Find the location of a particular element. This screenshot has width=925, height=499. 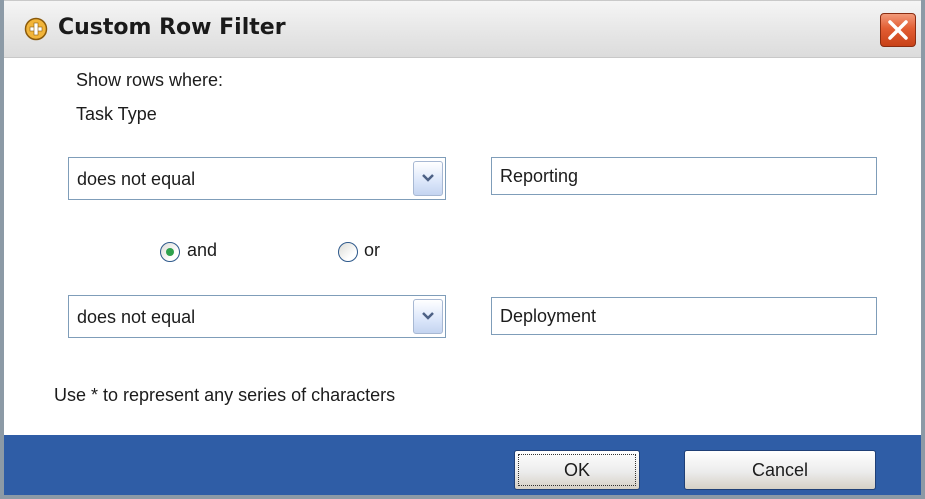

or-radio-label: or is located at coordinates (372, 250).